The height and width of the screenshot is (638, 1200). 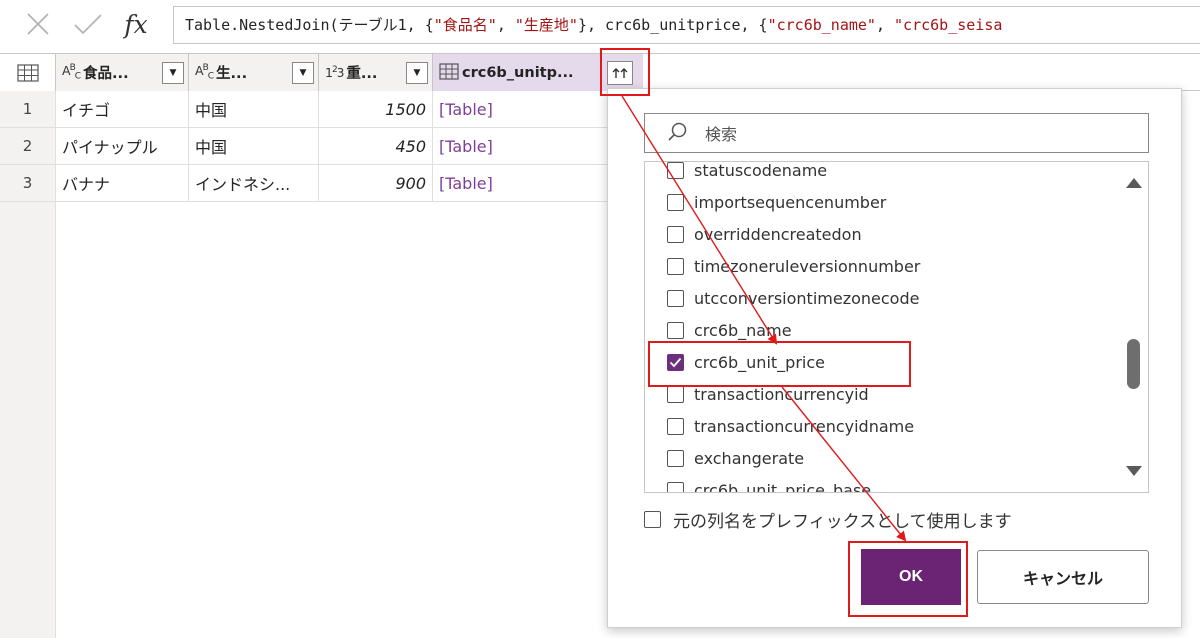 I want to click on formula-text: Table.NestedJoin(テーブル1, {, so click(x=309, y=25).